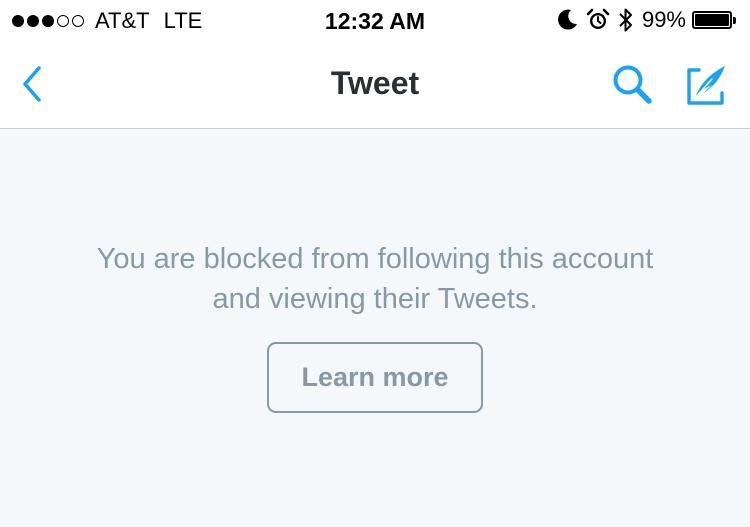  I want to click on moon-icon, so click(567, 20).